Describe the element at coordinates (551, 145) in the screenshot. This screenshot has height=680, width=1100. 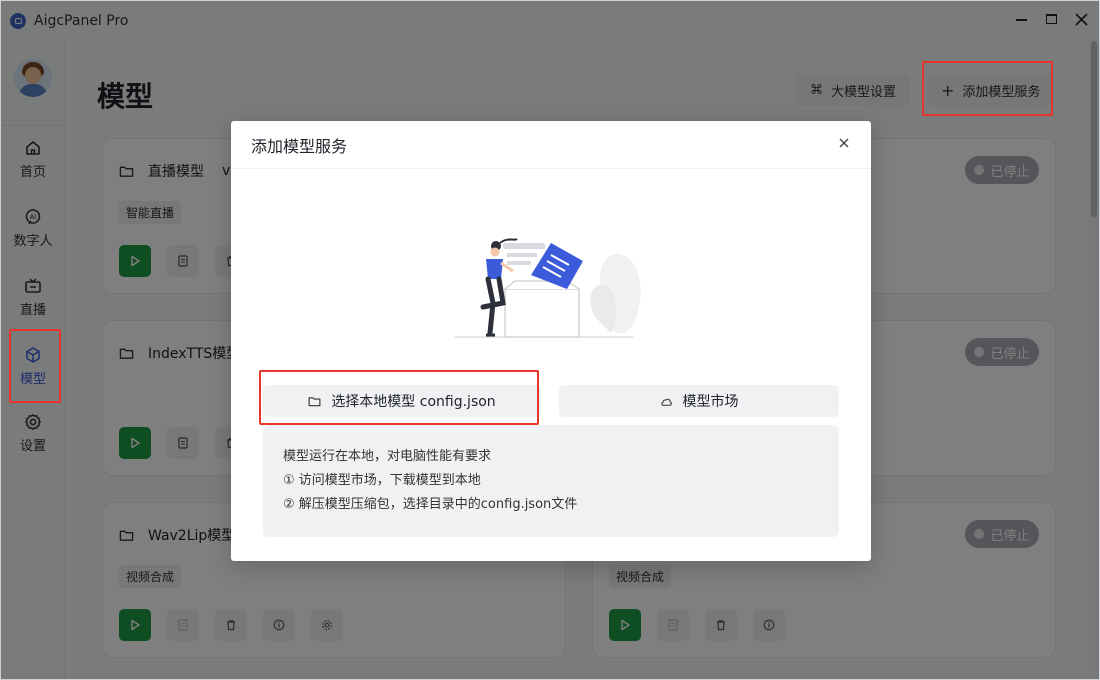
I see `dialog-title: 添加模型服务` at that location.